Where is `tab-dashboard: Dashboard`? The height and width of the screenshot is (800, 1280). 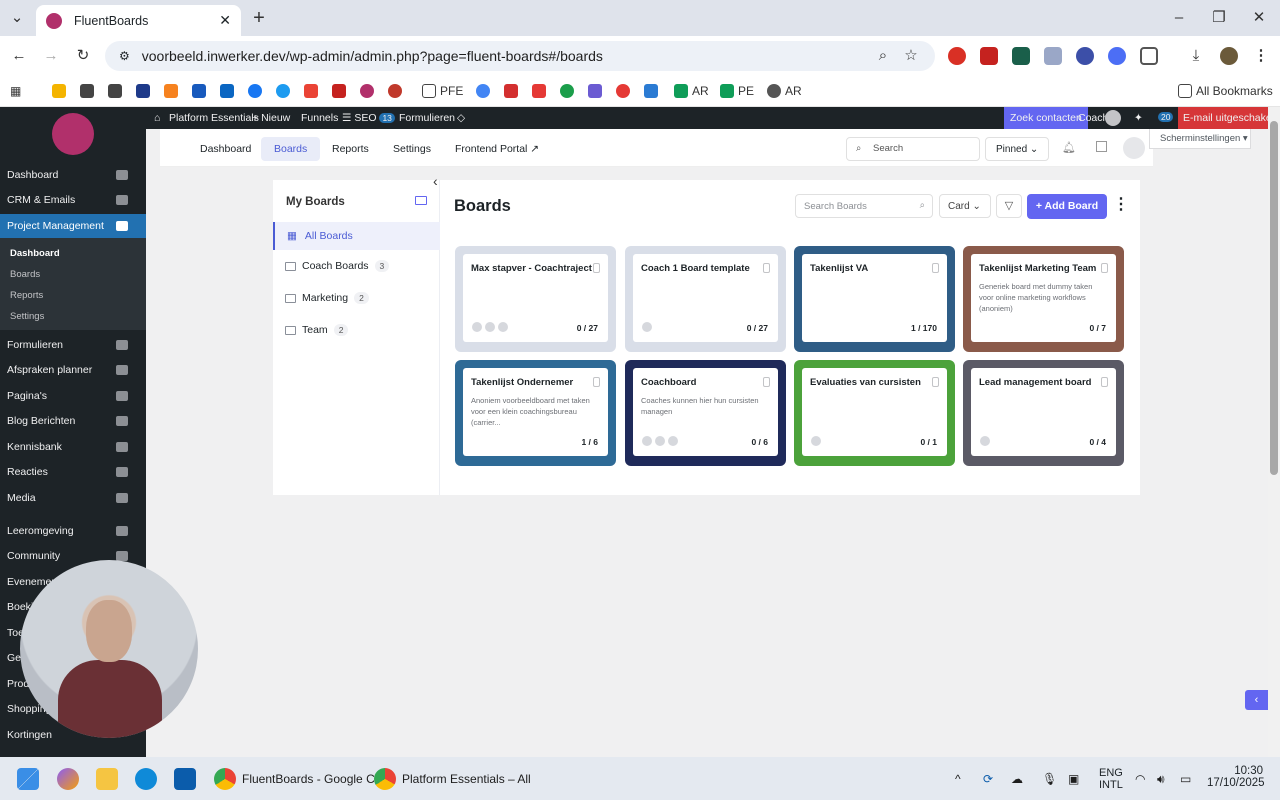
tab-dashboard: Dashboard is located at coordinates (225, 149).